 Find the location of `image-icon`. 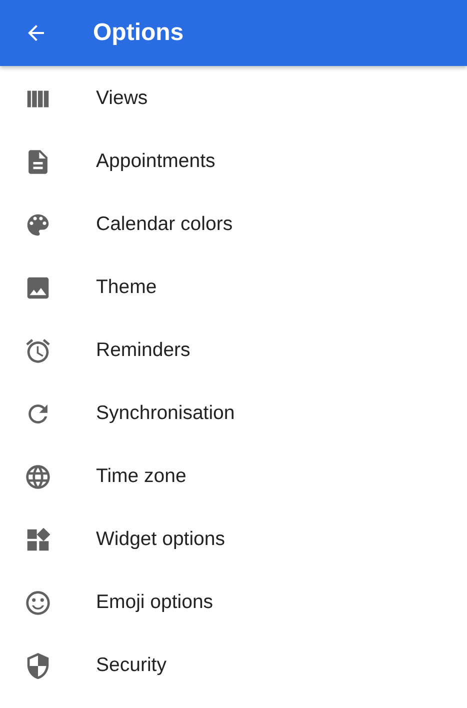

image-icon is located at coordinates (38, 287).